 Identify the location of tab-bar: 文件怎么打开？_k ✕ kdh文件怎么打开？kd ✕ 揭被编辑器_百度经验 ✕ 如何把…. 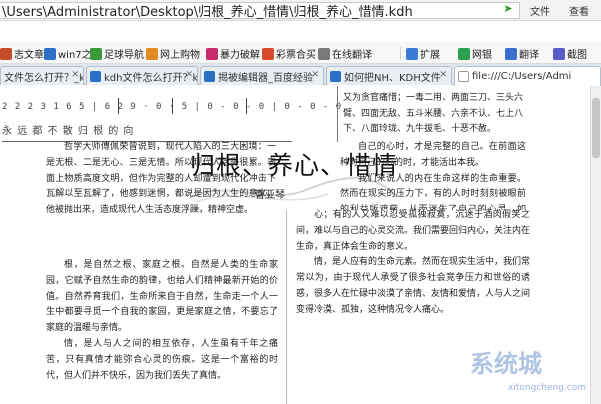
(300, 75).